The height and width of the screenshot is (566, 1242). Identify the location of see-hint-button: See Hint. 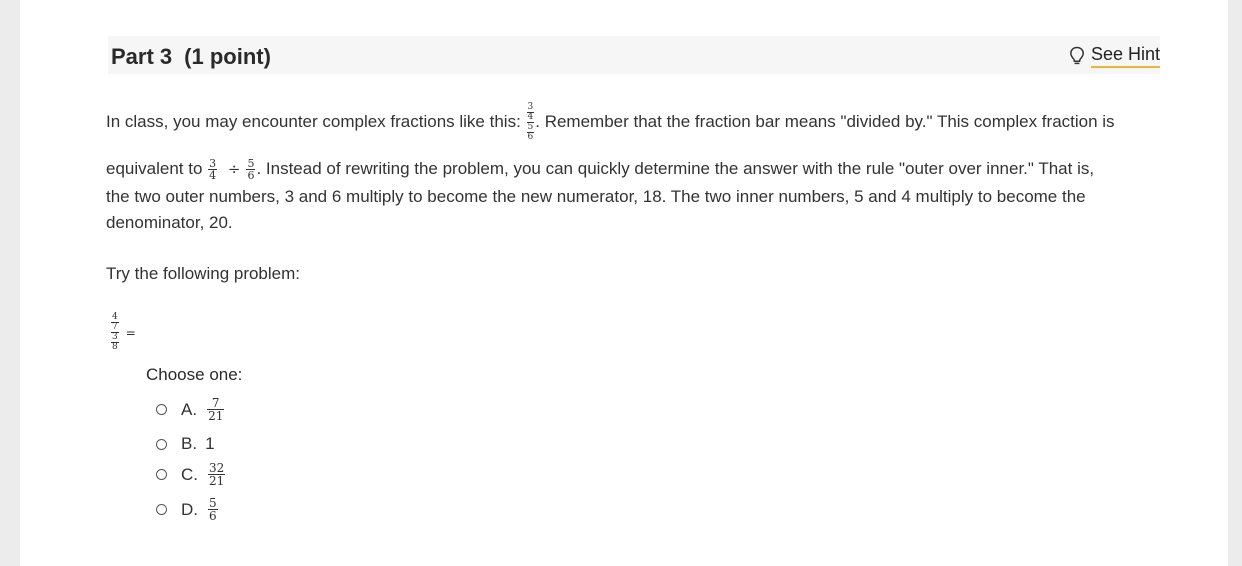
(1114, 56).